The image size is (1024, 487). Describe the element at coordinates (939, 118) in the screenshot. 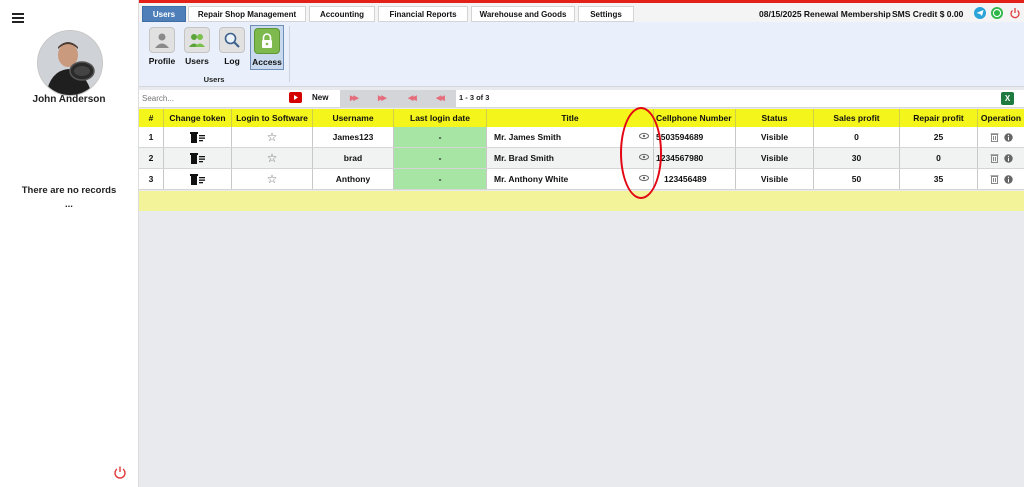

I see `col-repair-profit: Repair profit` at that location.